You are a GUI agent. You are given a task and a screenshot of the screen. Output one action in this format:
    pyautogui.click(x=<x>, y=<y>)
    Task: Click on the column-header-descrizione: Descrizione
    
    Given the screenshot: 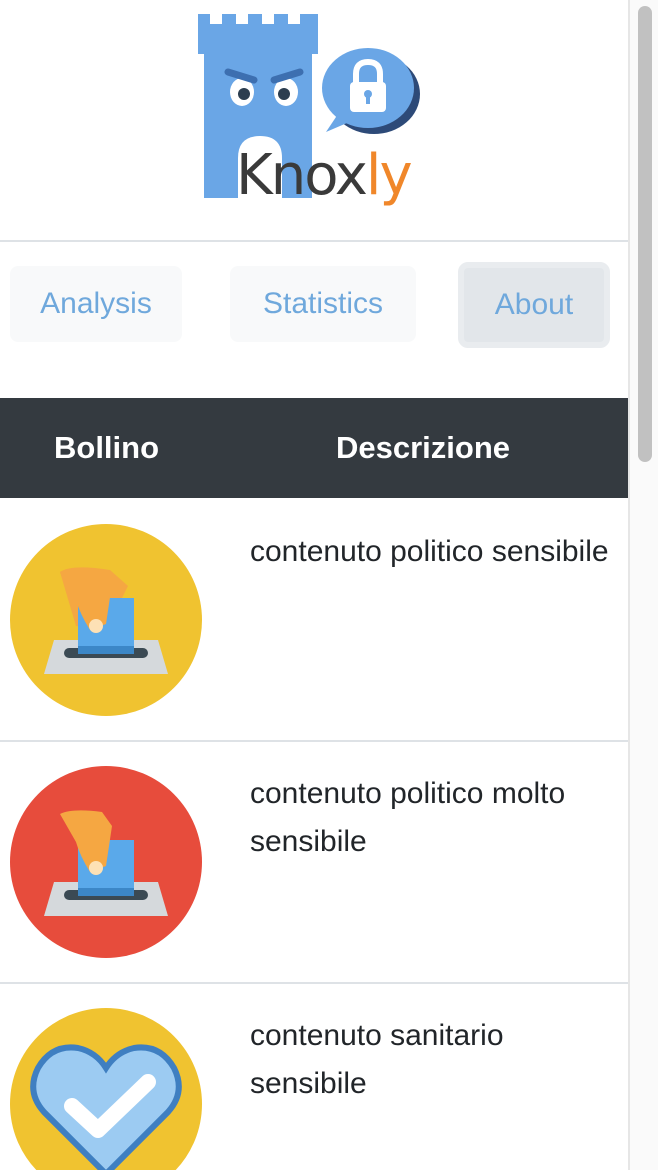 What is the action you would take?
    pyautogui.click(x=423, y=447)
    